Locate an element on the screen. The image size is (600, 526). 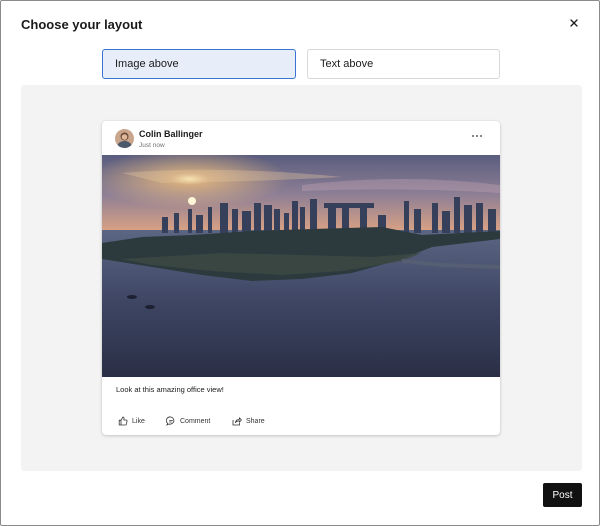
layout-option-label: Image above is located at coordinates (147, 64).